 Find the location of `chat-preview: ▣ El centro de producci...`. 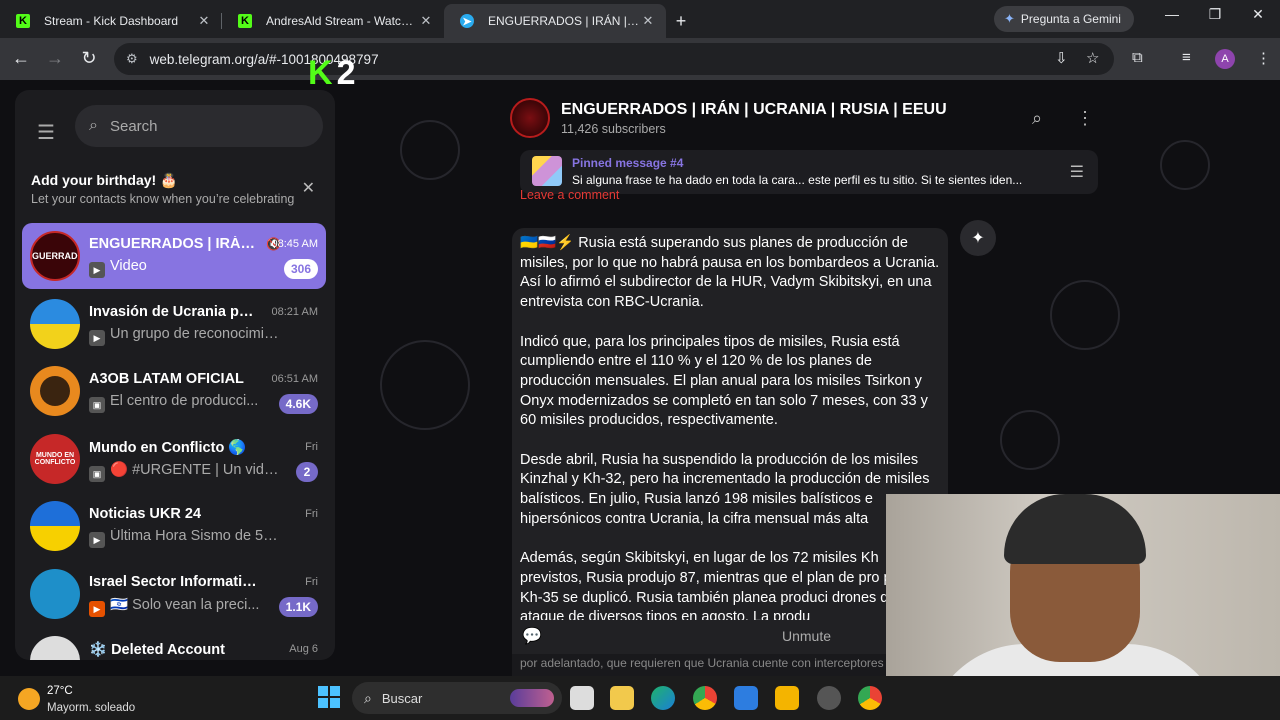

chat-preview: ▣ El centro de producci... is located at coordinates (184, 403).